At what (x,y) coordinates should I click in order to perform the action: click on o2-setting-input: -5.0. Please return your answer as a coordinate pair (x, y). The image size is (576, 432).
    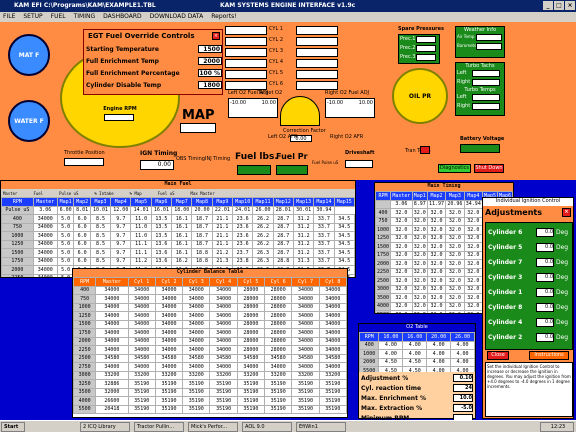
    Looking at the image, I should click on (463, 408).